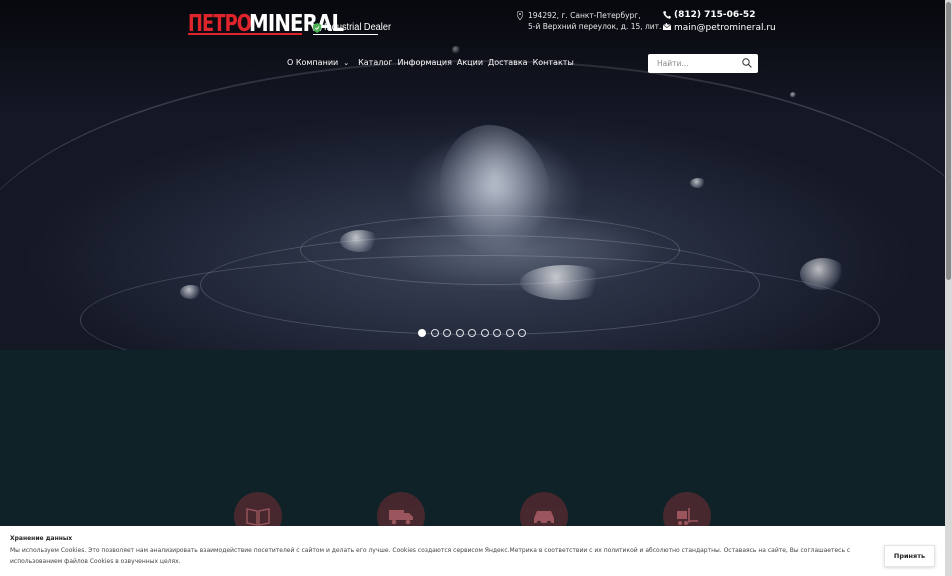 The width and height of the screenshot is (952, 576). Describe the element at coordinates (41, 538) in the screenshot. I see `cookie-title: Хранение данных` at that location.